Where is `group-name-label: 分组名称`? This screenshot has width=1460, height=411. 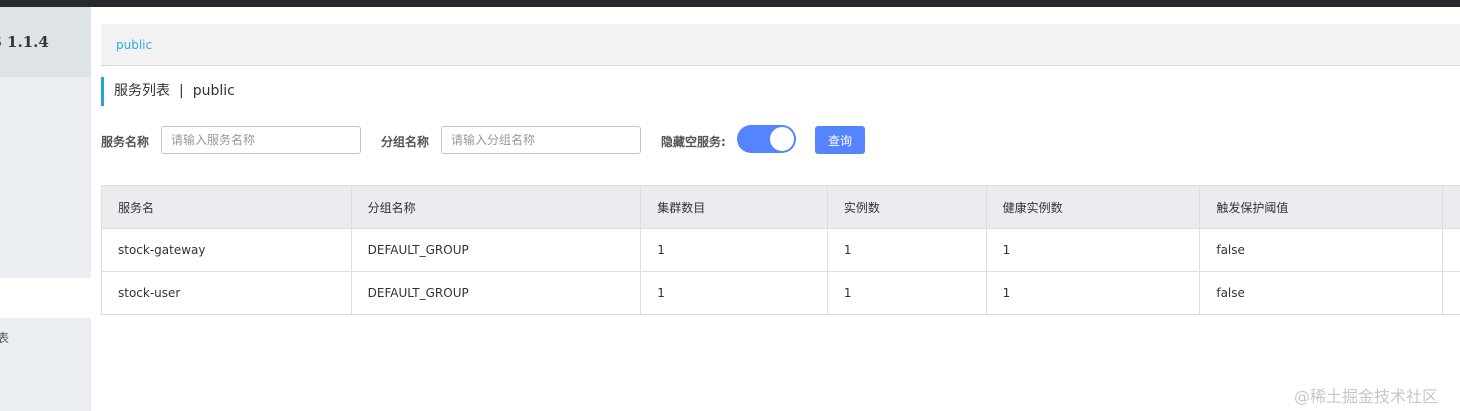
group-name-label: 分组名称 is located at coordinates (405, 142).